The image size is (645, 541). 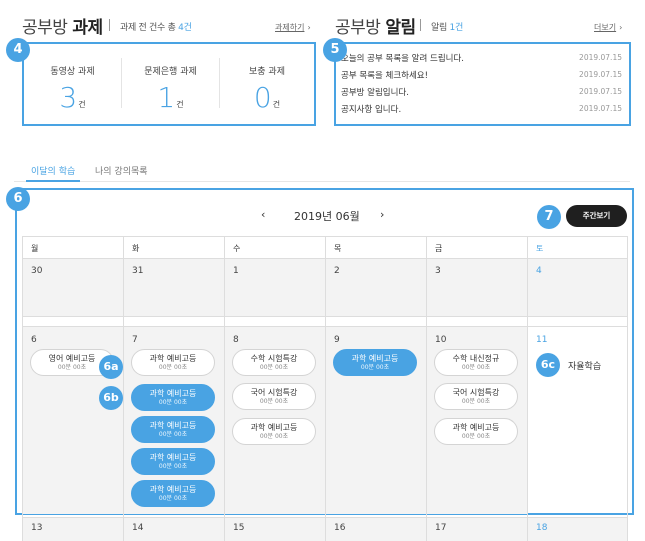 What do you see at coordinates (541, 528) in the screenshot?
I see `date-cell: 18` at bounding box center [541, 528].